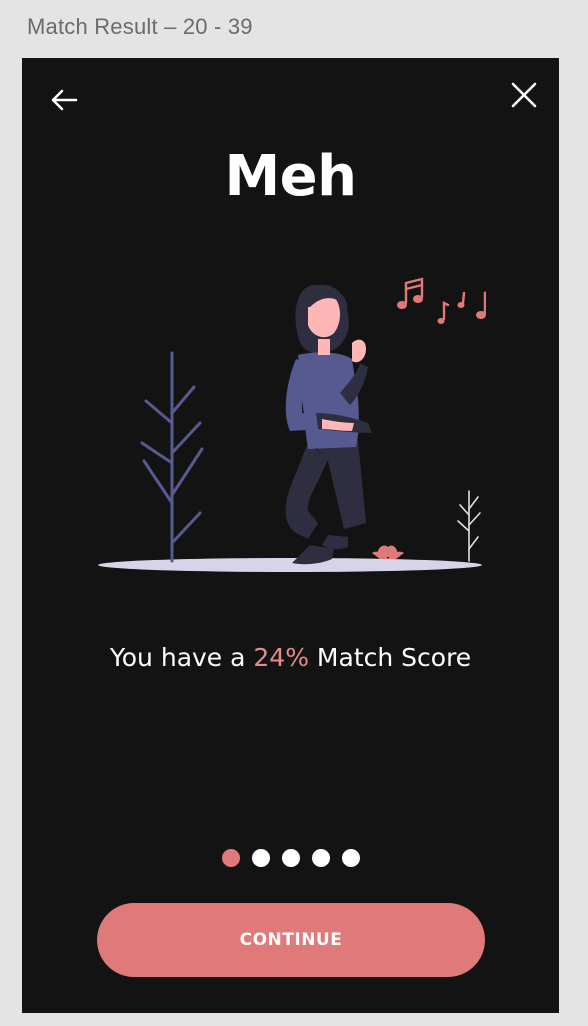  I want to click on arrow-left-icon, so click(64, 100).